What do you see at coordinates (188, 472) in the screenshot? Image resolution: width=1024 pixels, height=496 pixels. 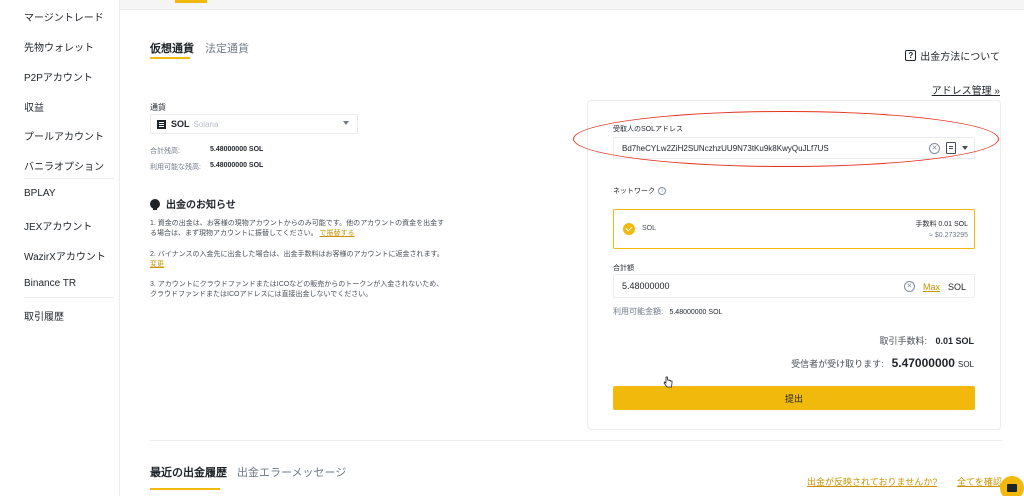 I see `tab-recent-withdrawals: 最近の出金履歴` at bounding box center [188, 472].